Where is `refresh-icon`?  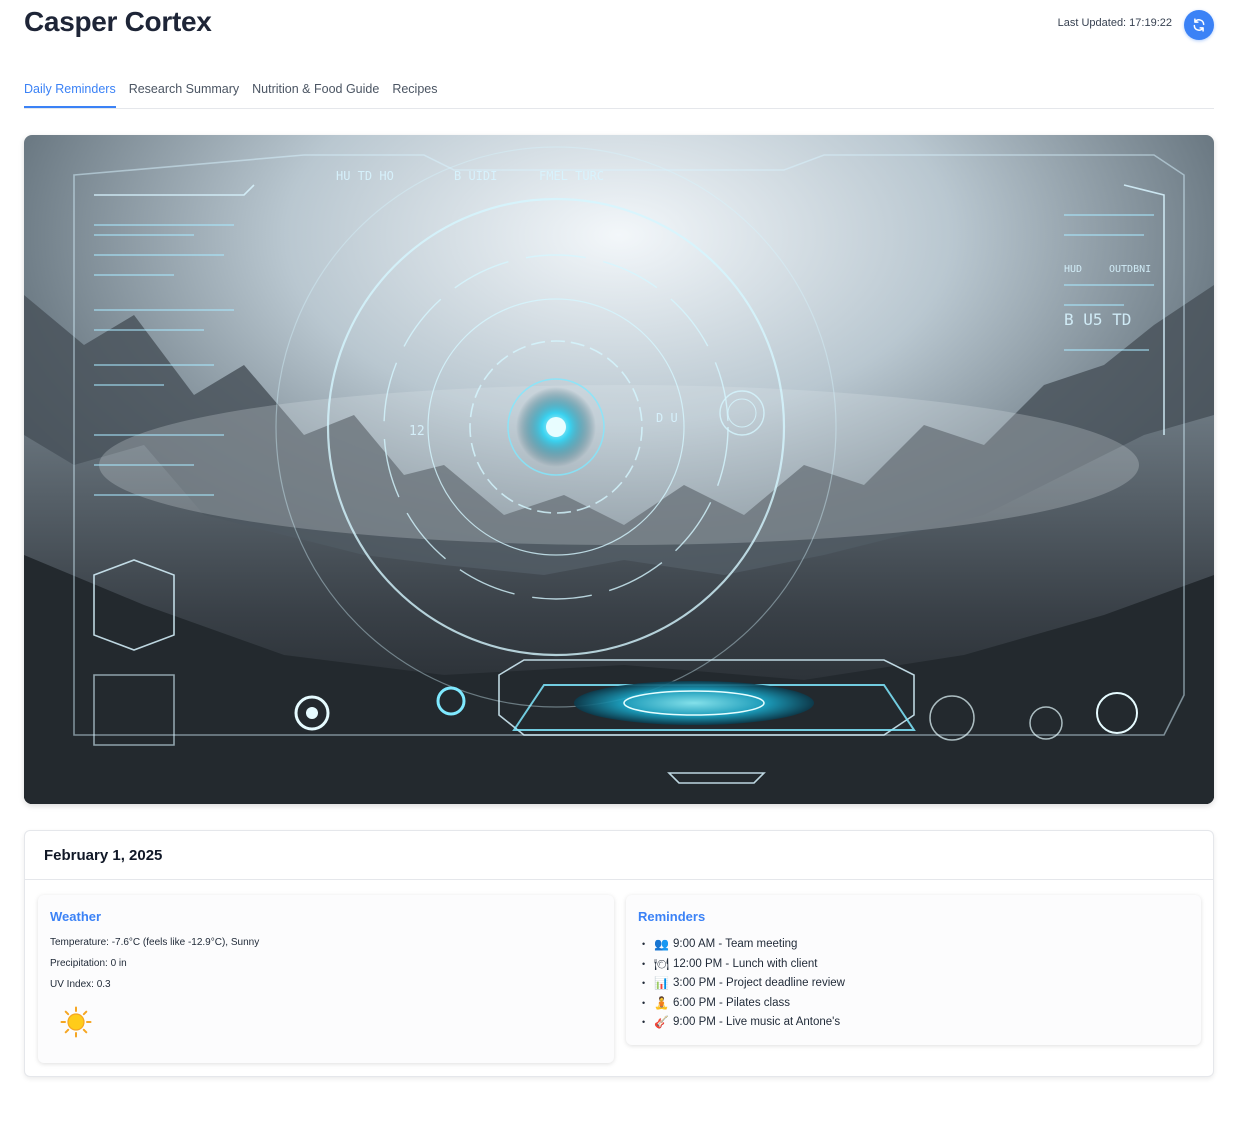
refresh-icon is located at coordinates (1199, 25).